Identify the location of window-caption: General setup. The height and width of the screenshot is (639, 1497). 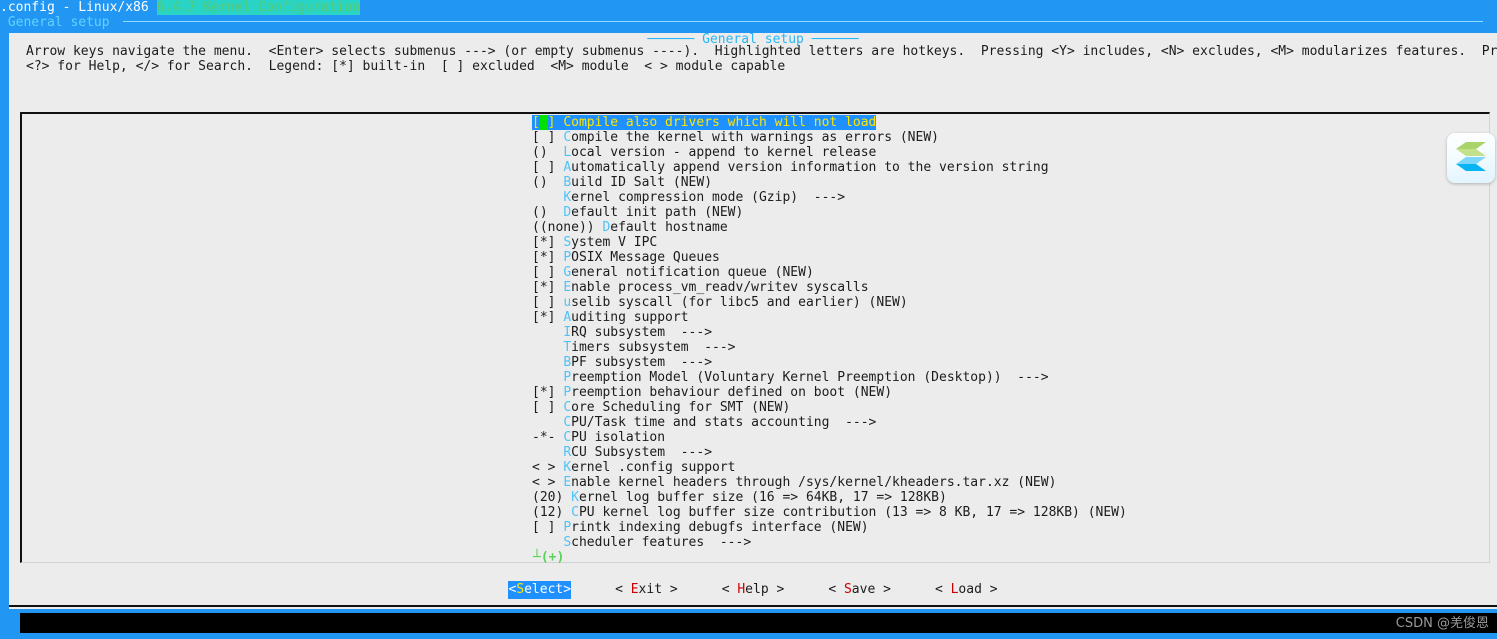
(748, 23).